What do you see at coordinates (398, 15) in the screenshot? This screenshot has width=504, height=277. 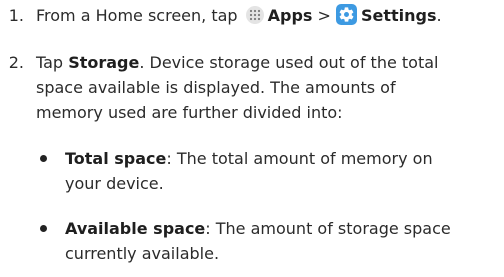 I see `settings-label: Settings` at bounding box center [398, 15].